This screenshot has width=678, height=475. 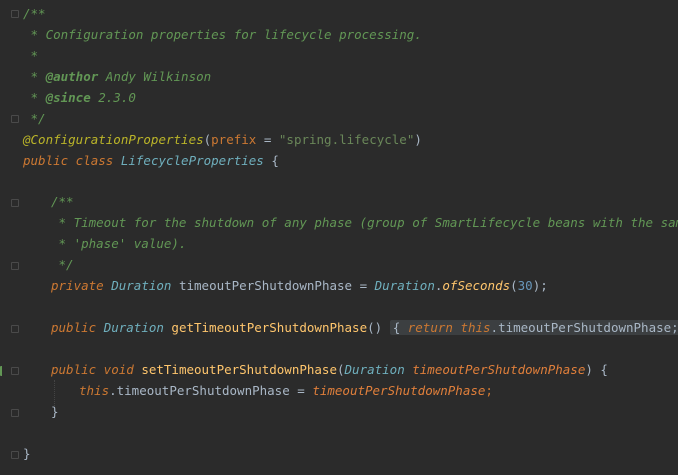 I want to click on code-line-3: *, so click(x=350, y=56).